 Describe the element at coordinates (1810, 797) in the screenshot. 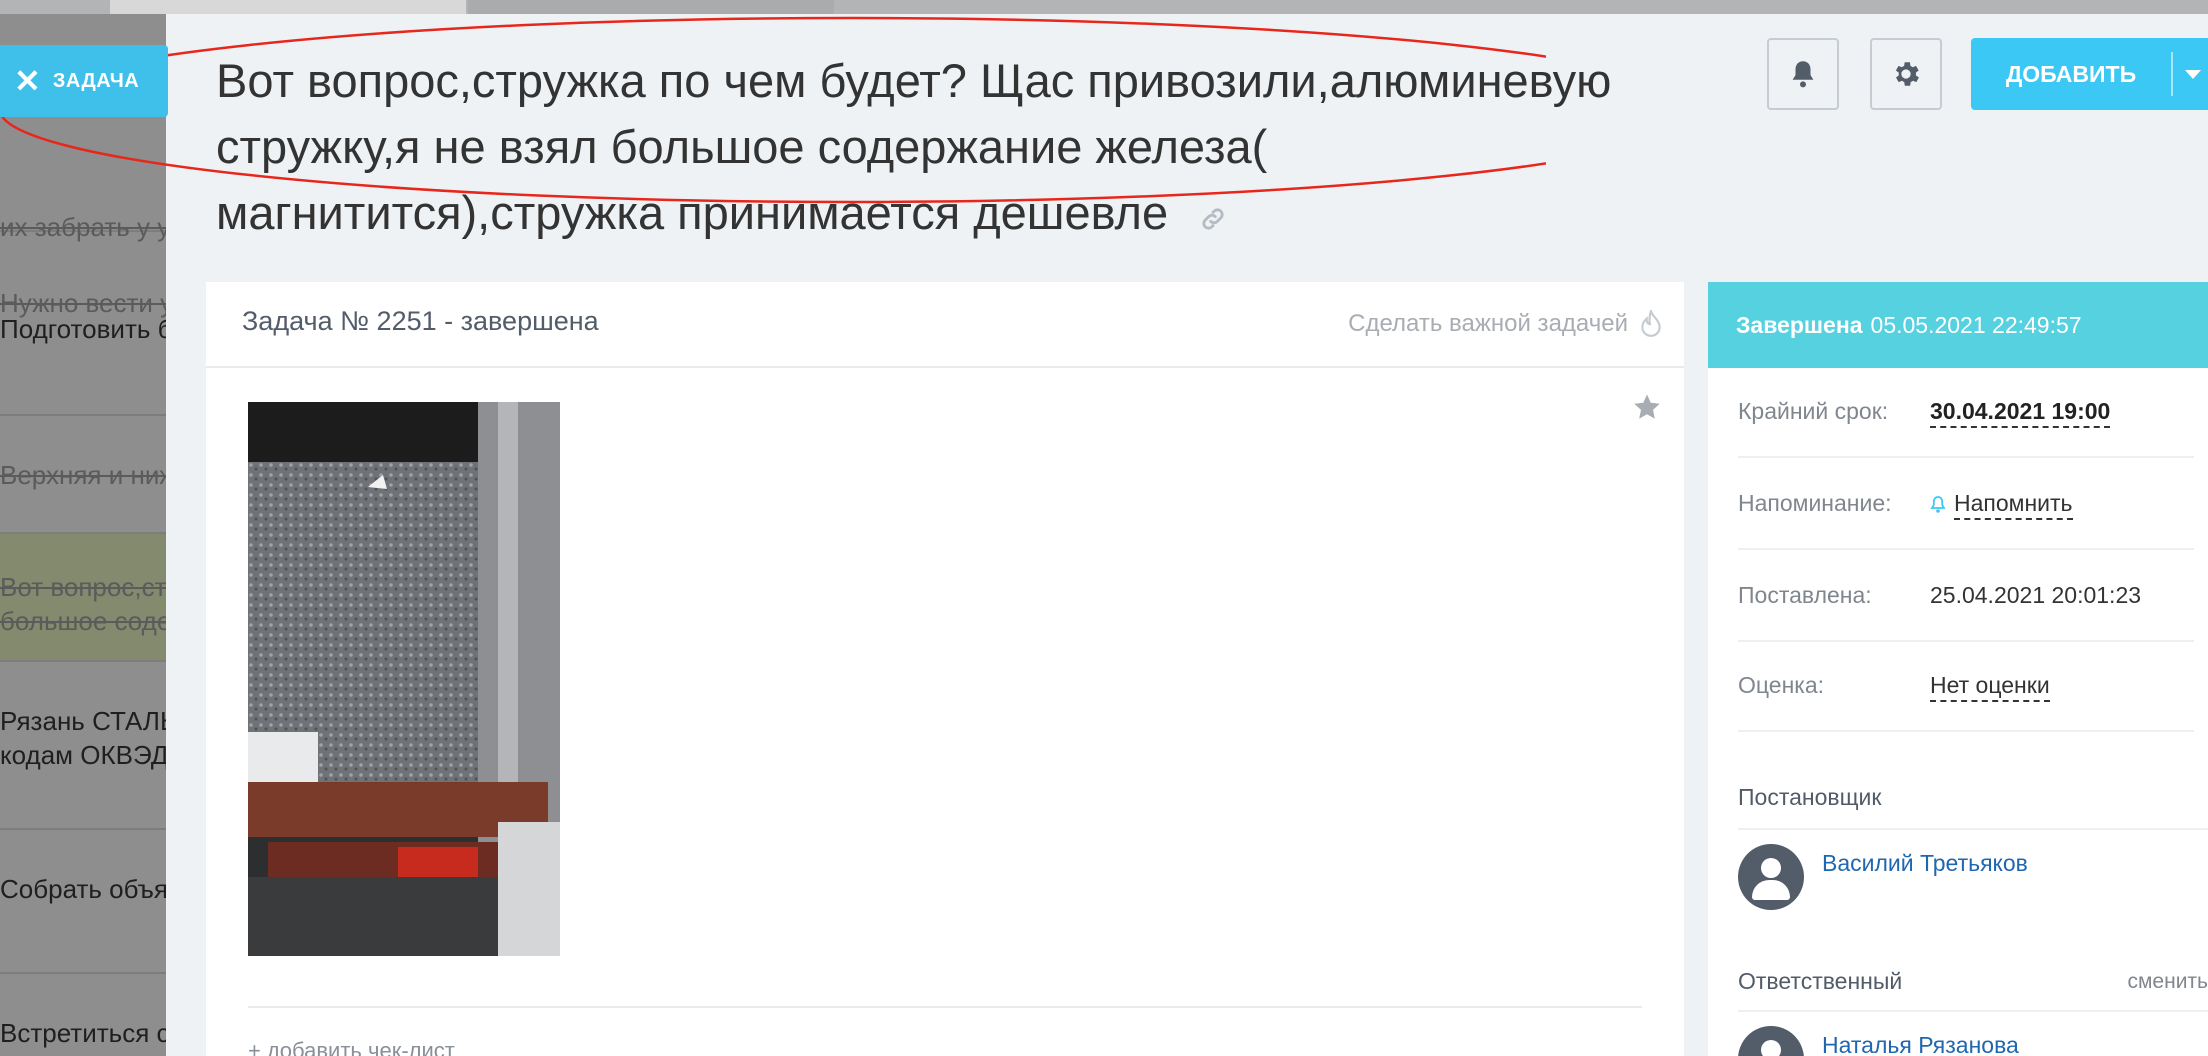

I see `creator-label: Постановщик` at that location.